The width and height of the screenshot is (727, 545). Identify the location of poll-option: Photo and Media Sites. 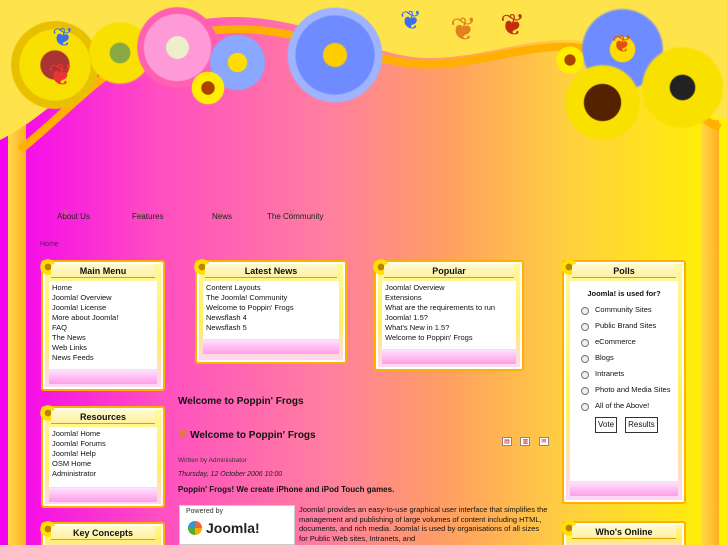
(624, 390).